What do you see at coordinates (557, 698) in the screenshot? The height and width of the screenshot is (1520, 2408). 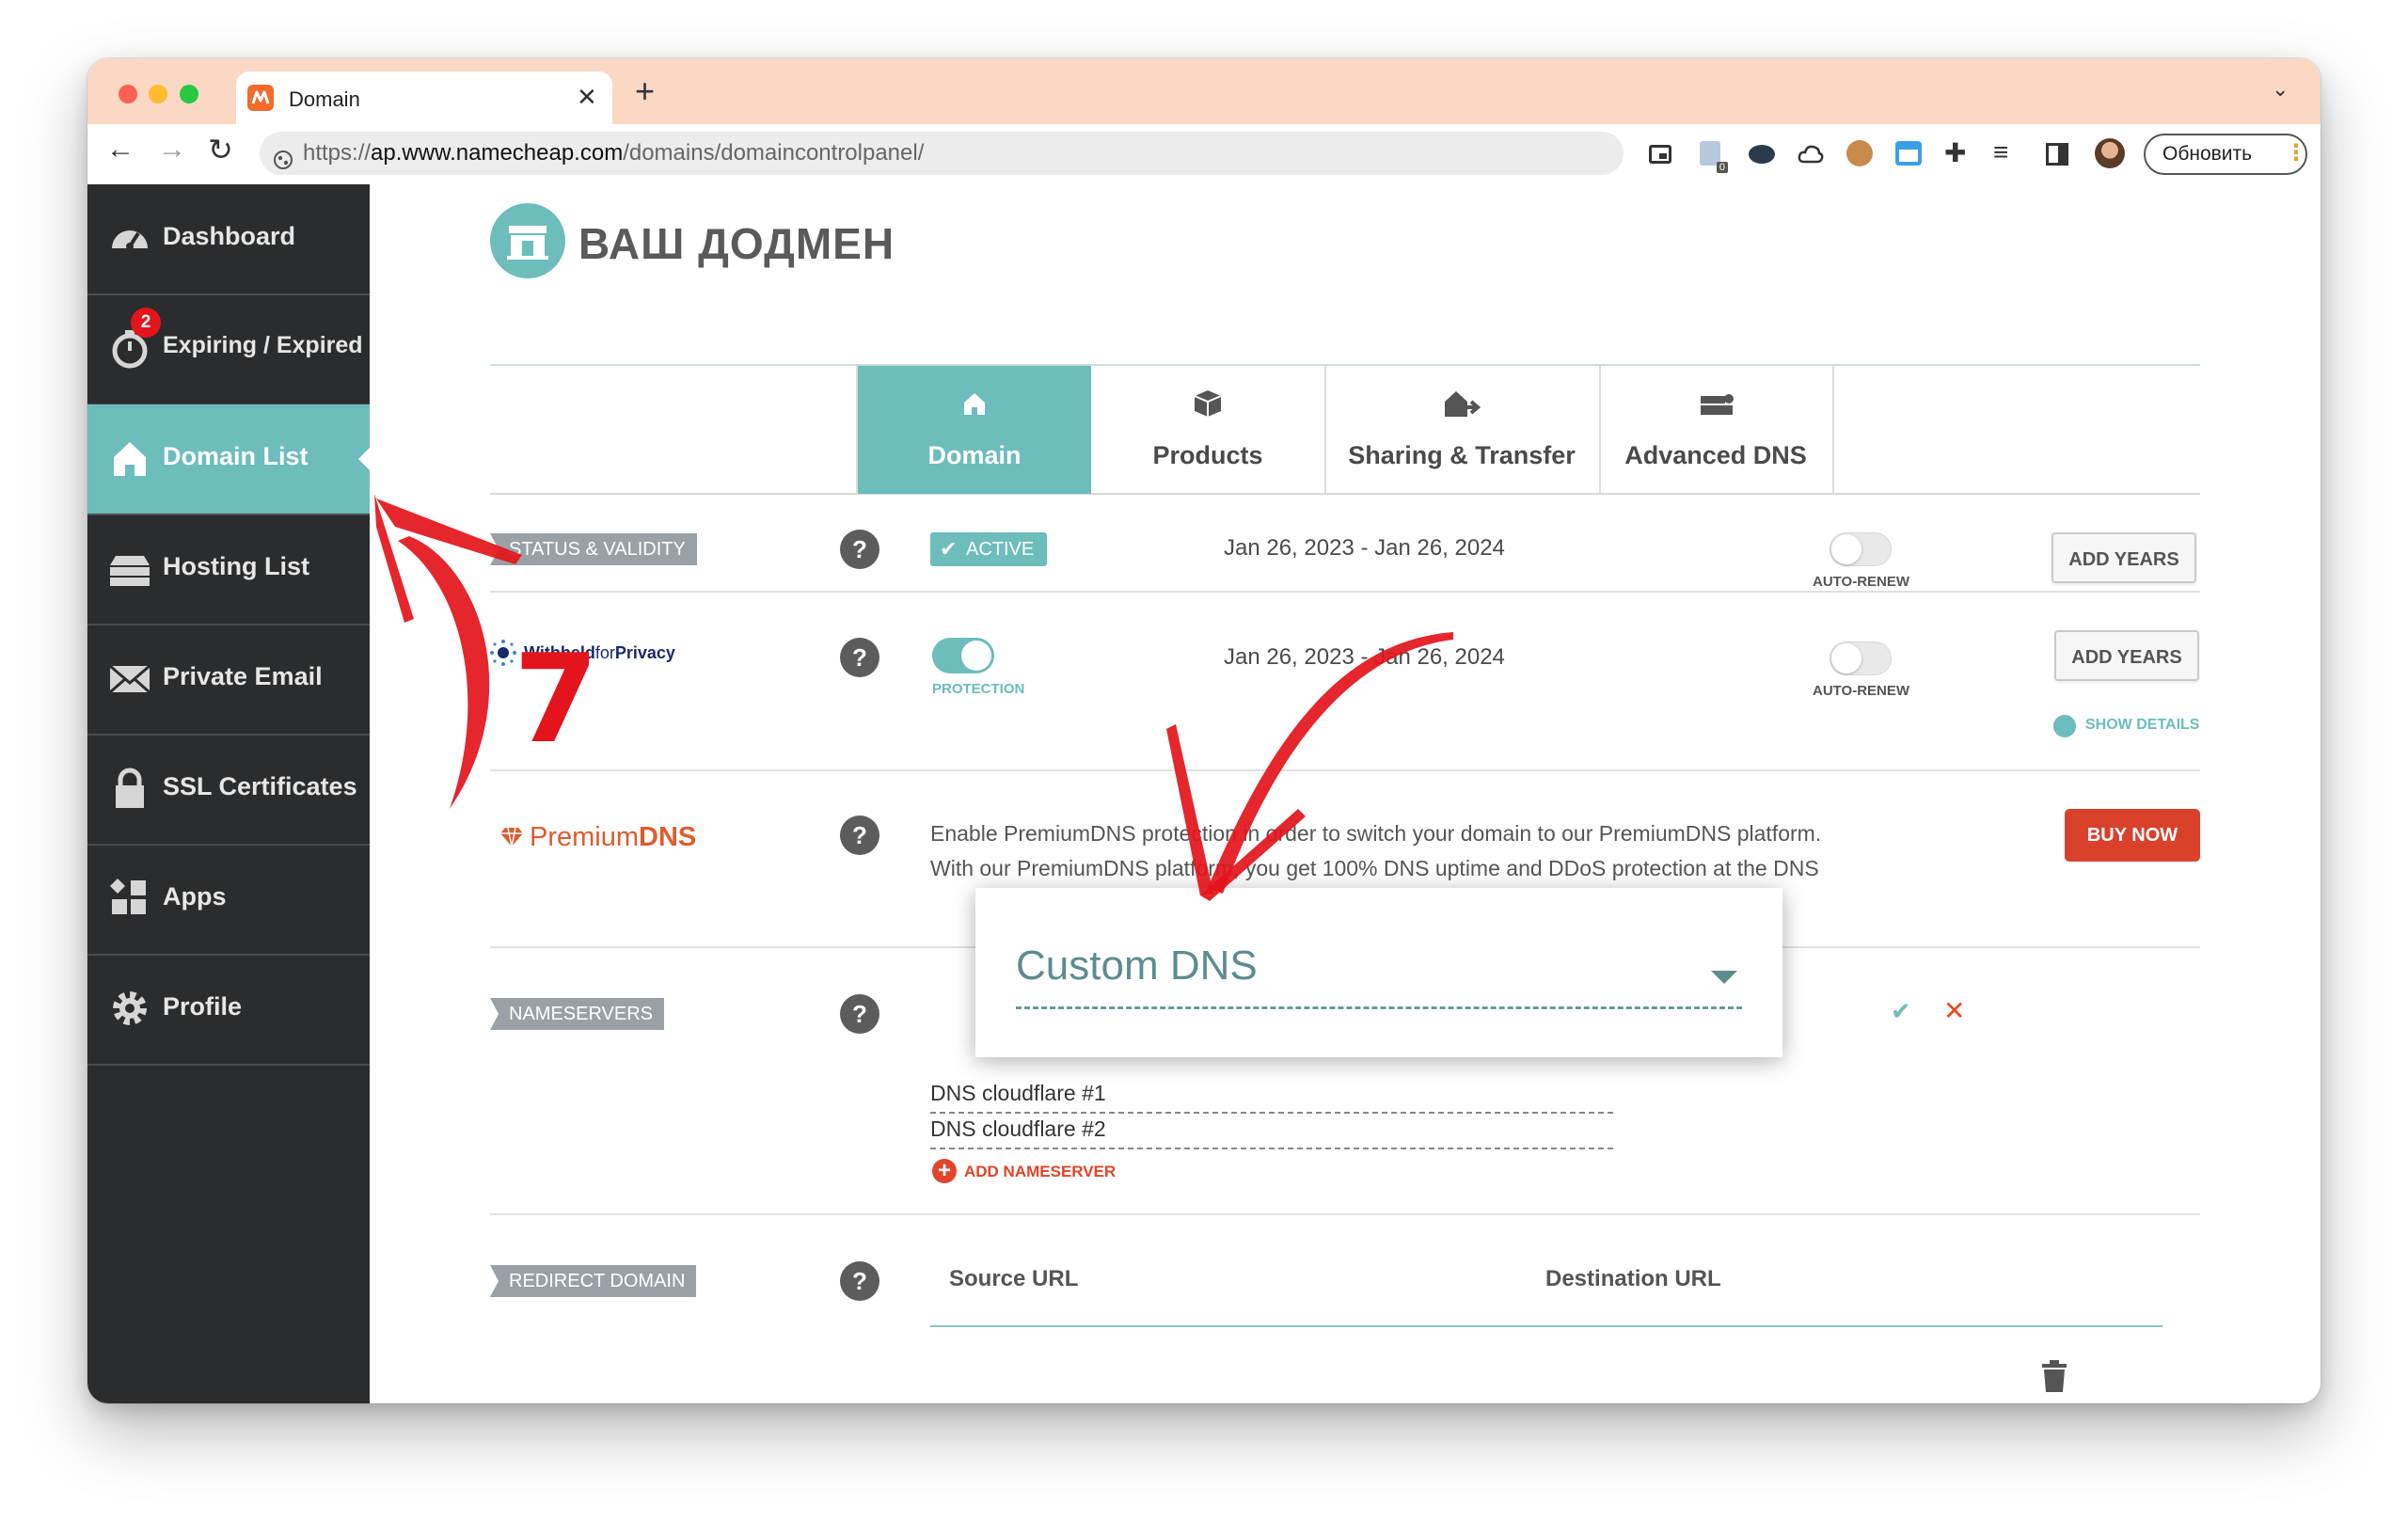 I see `annotation-step-number: 7` at bounding box center [557, 698].